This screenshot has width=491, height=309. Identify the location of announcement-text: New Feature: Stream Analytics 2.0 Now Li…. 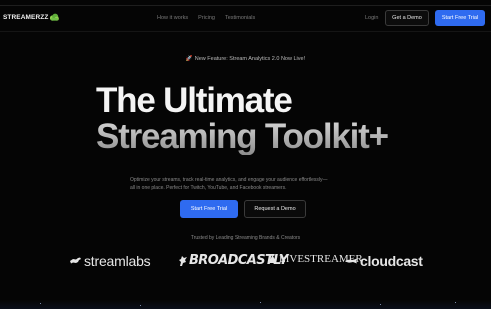
(250, 59).